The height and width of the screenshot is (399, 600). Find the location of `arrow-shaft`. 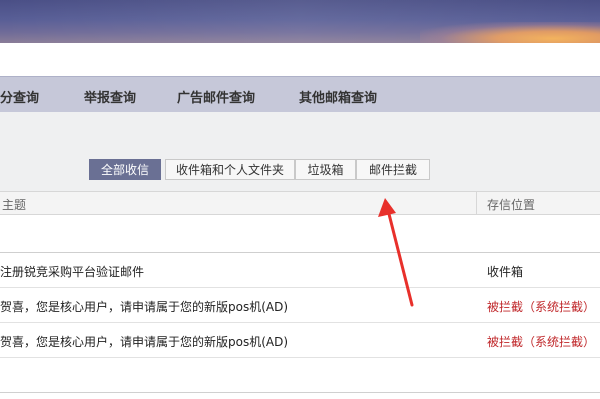

arrow-shaft is located at coordinates (400, 259).